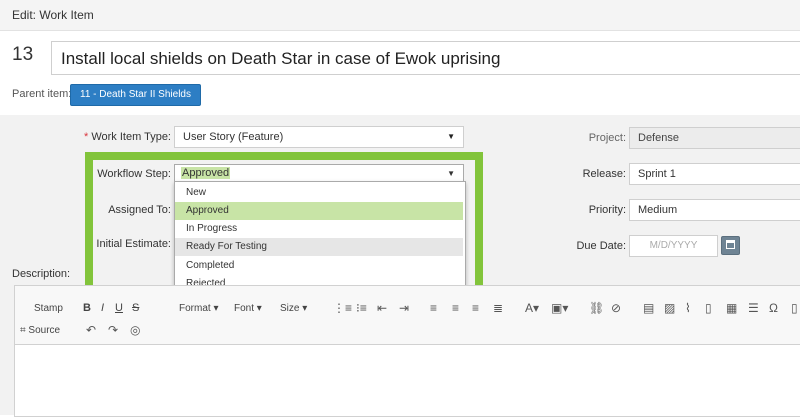  I want to click on release-select: Sprint 1, so click(714, 174).